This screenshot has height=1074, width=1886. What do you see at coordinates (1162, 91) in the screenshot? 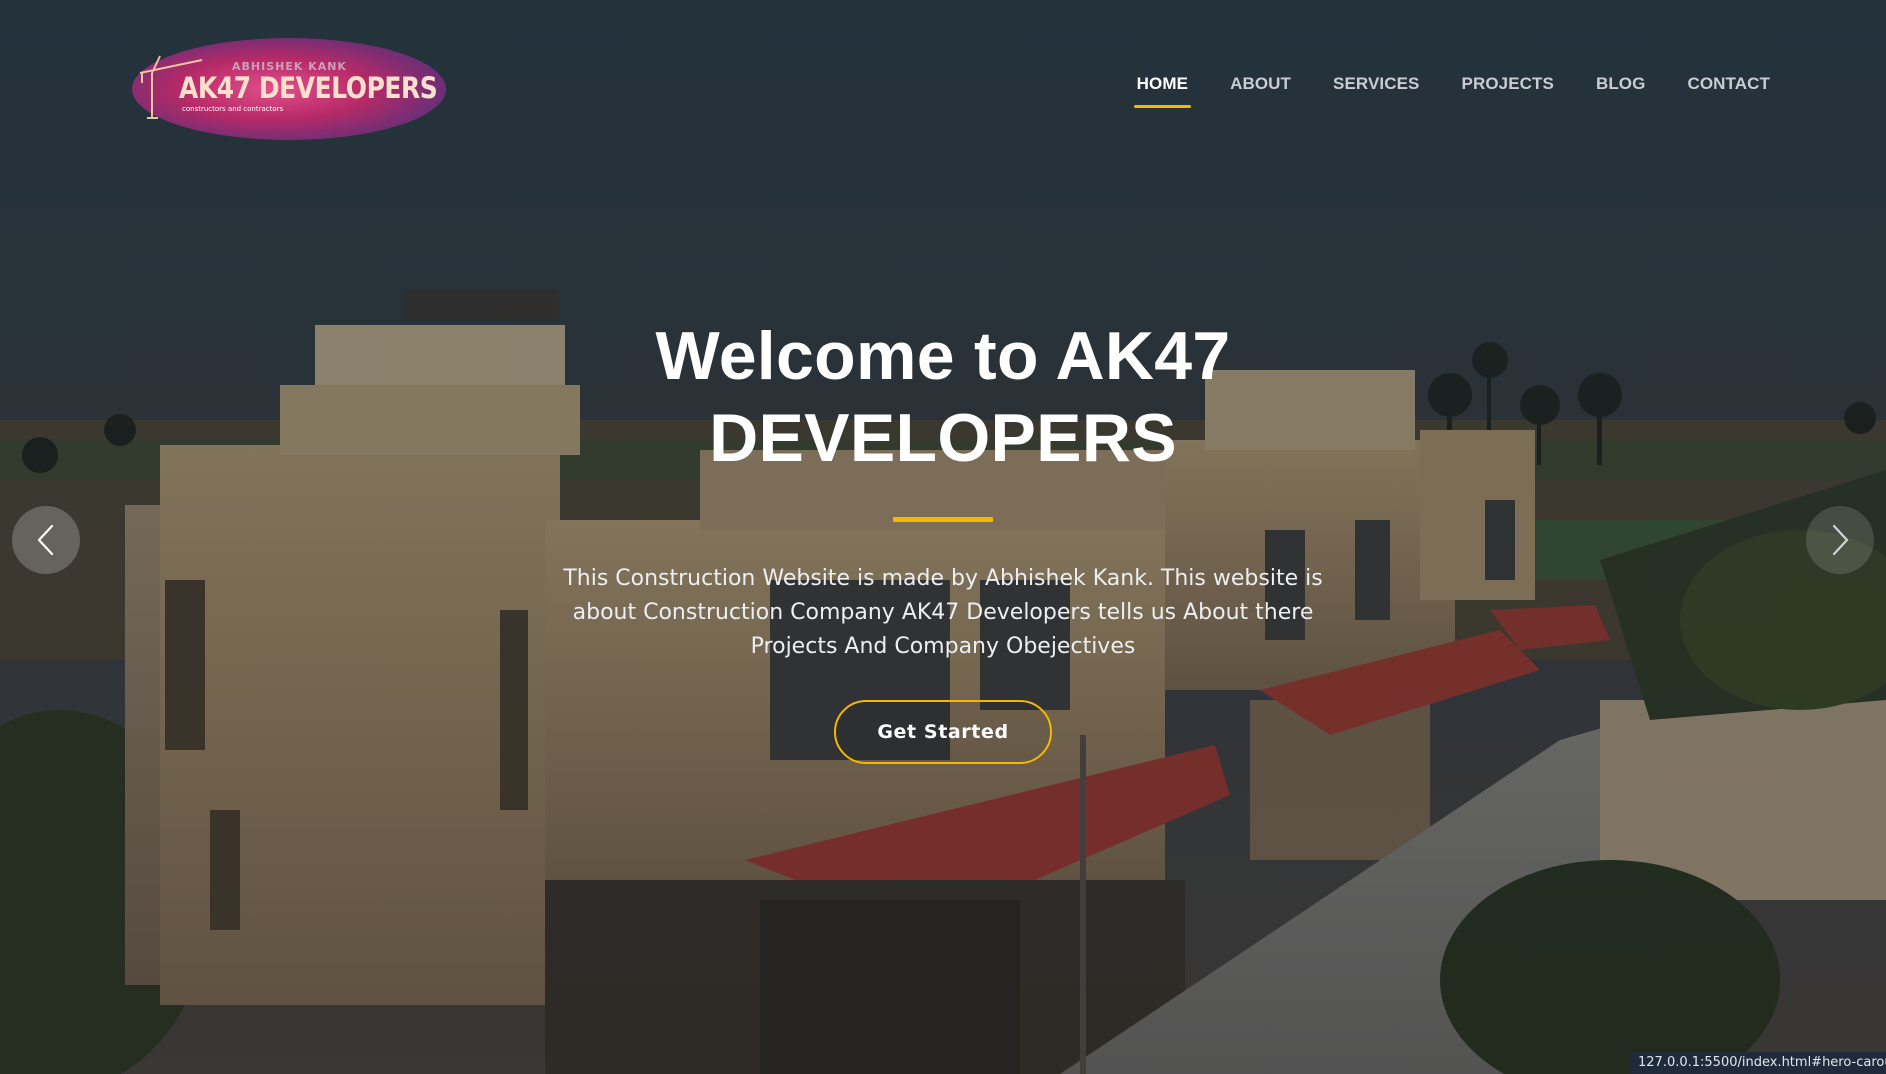
I see `nav-home: HOME` at bounding box center [1162, 91].